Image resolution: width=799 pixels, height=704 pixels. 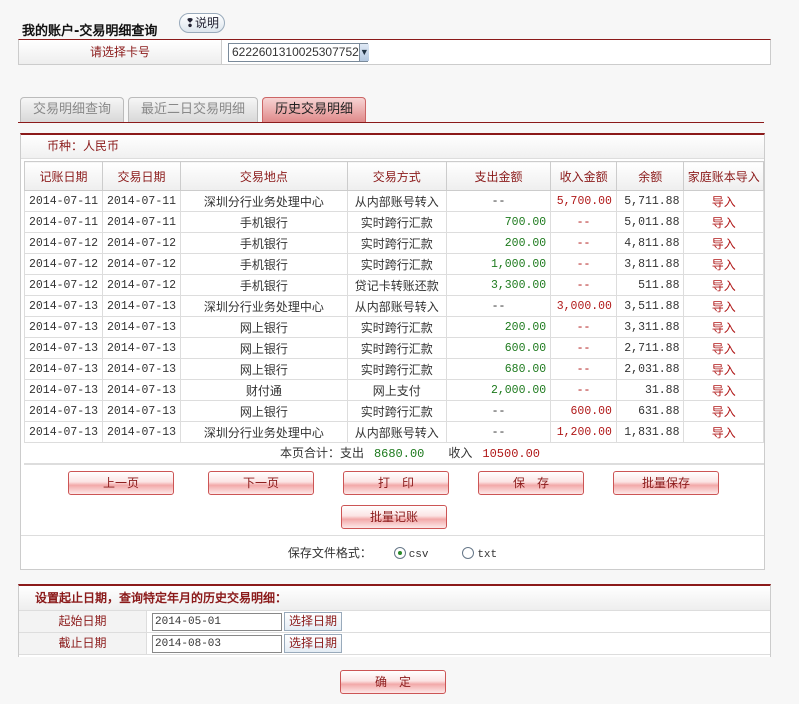 What do you see at coordinates (121, 483) in the screenshot?
I see `prev-page-button: 上一页` at bounding box center [121, 483].